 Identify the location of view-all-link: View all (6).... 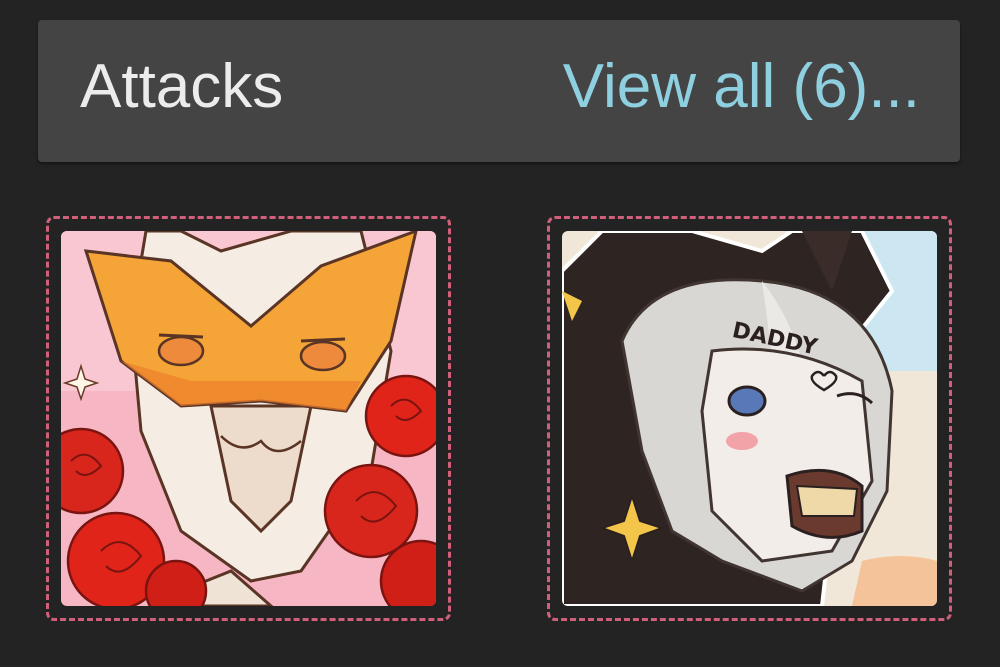
(741, 87).